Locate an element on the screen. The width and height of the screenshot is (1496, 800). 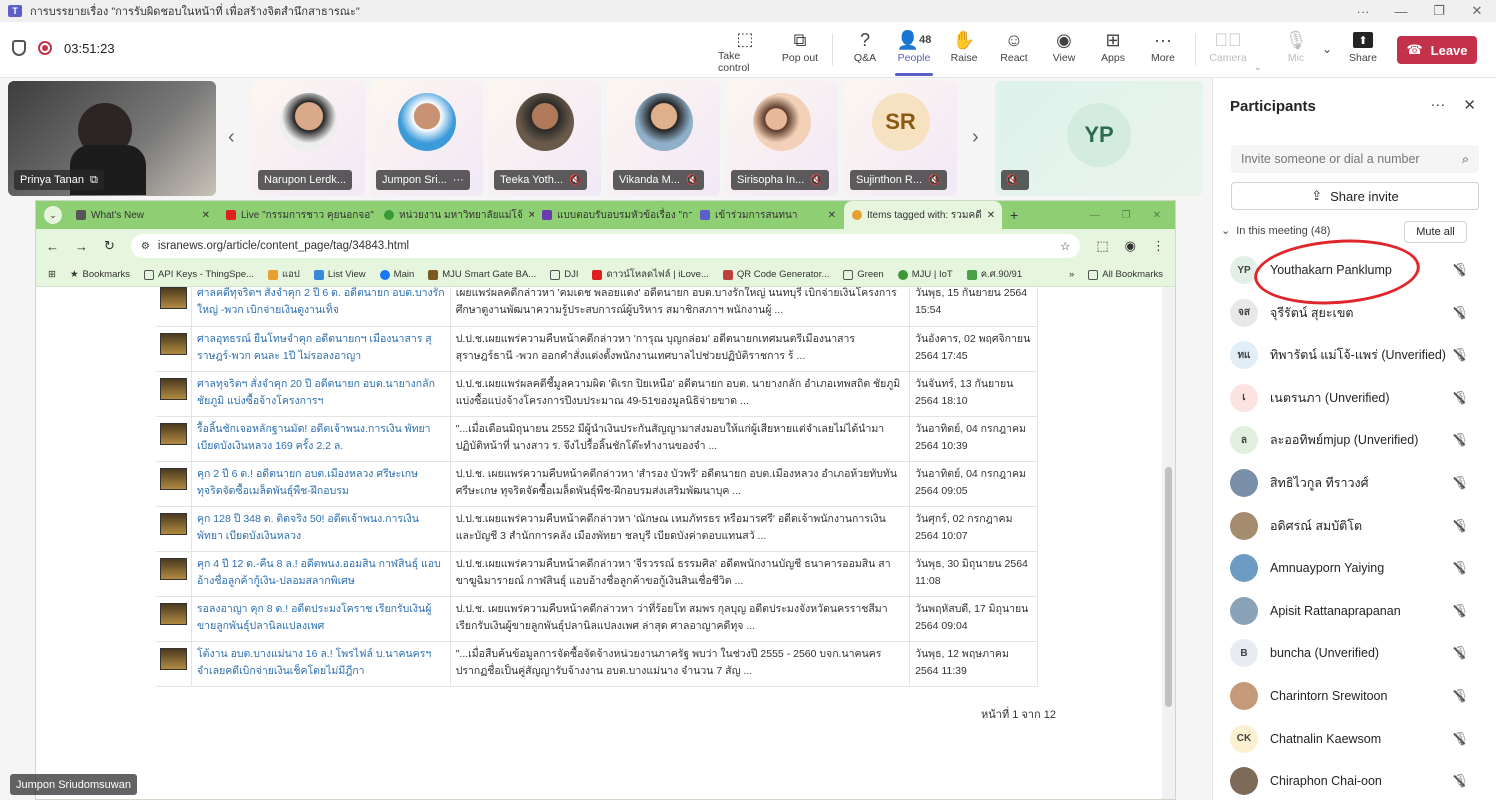
participant-row: CK Chatnalin Kaewsom is located at coordinates (1354, 739).